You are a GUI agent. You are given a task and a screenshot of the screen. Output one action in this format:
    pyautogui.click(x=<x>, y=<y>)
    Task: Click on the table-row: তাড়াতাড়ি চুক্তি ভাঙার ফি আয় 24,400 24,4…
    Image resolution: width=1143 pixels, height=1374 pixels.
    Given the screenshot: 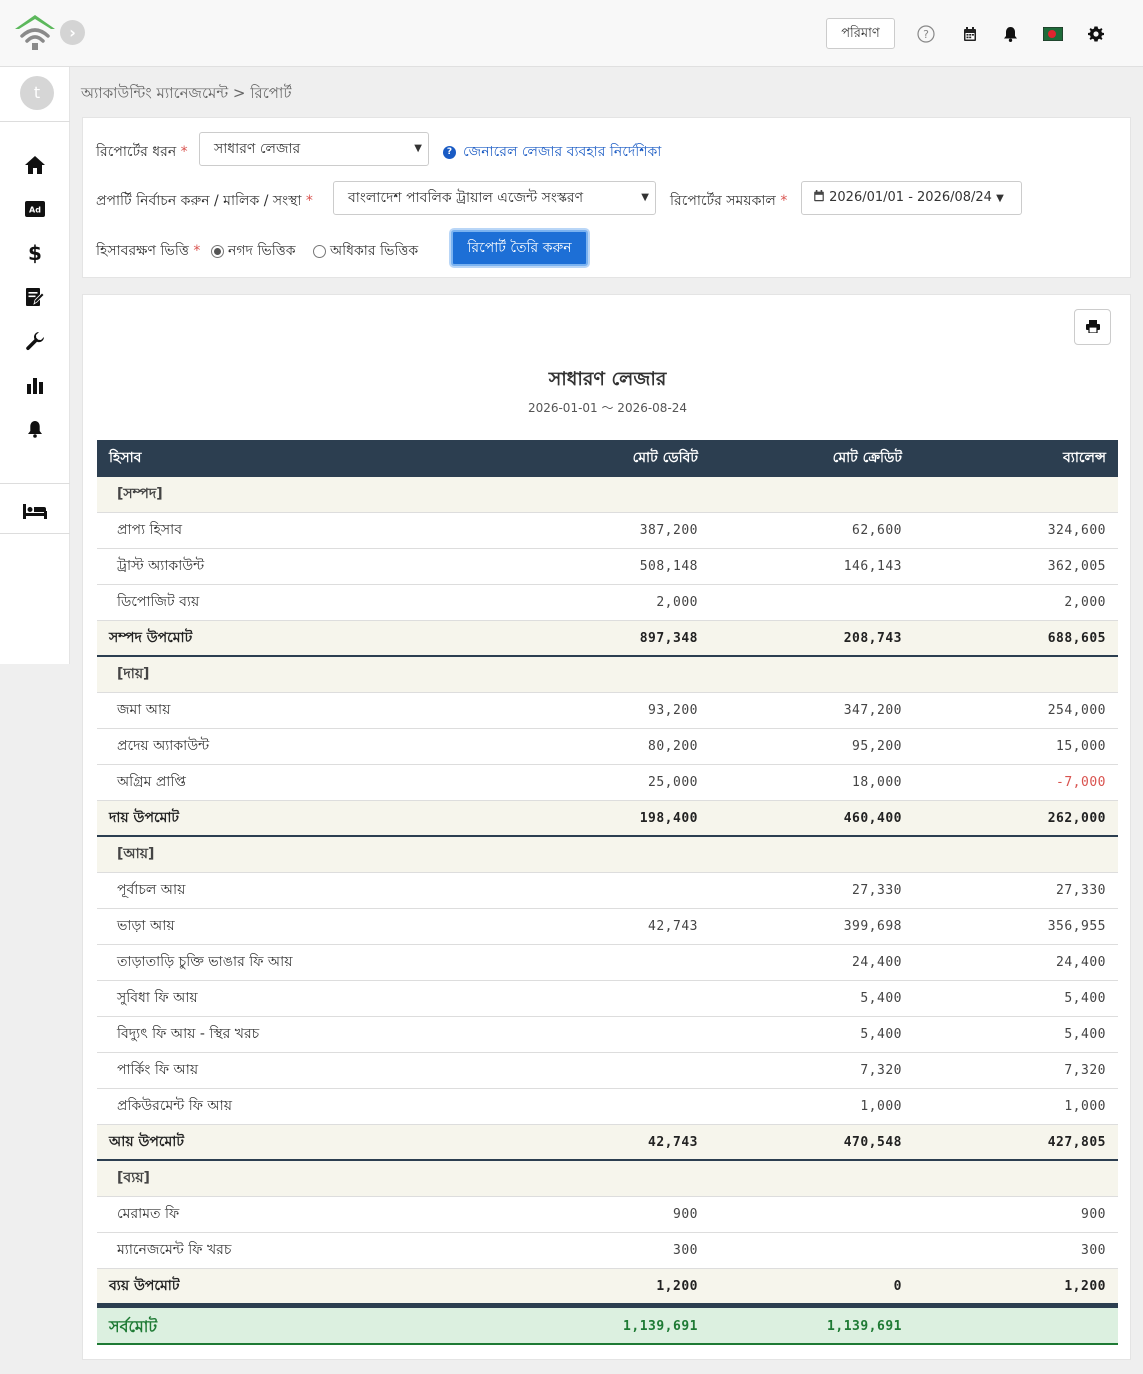 What is the action you would take?
    pyautogui.click(x=607, y=963)
    